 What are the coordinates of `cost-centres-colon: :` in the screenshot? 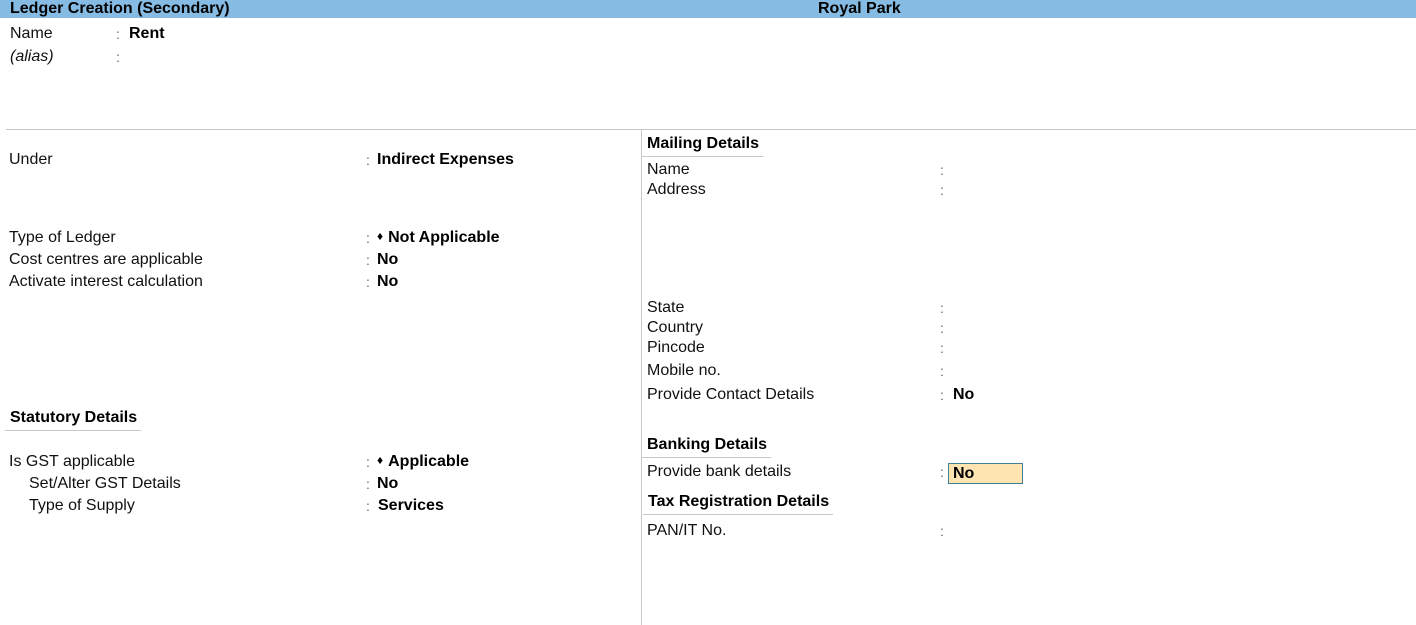 It's located at (368, 260).